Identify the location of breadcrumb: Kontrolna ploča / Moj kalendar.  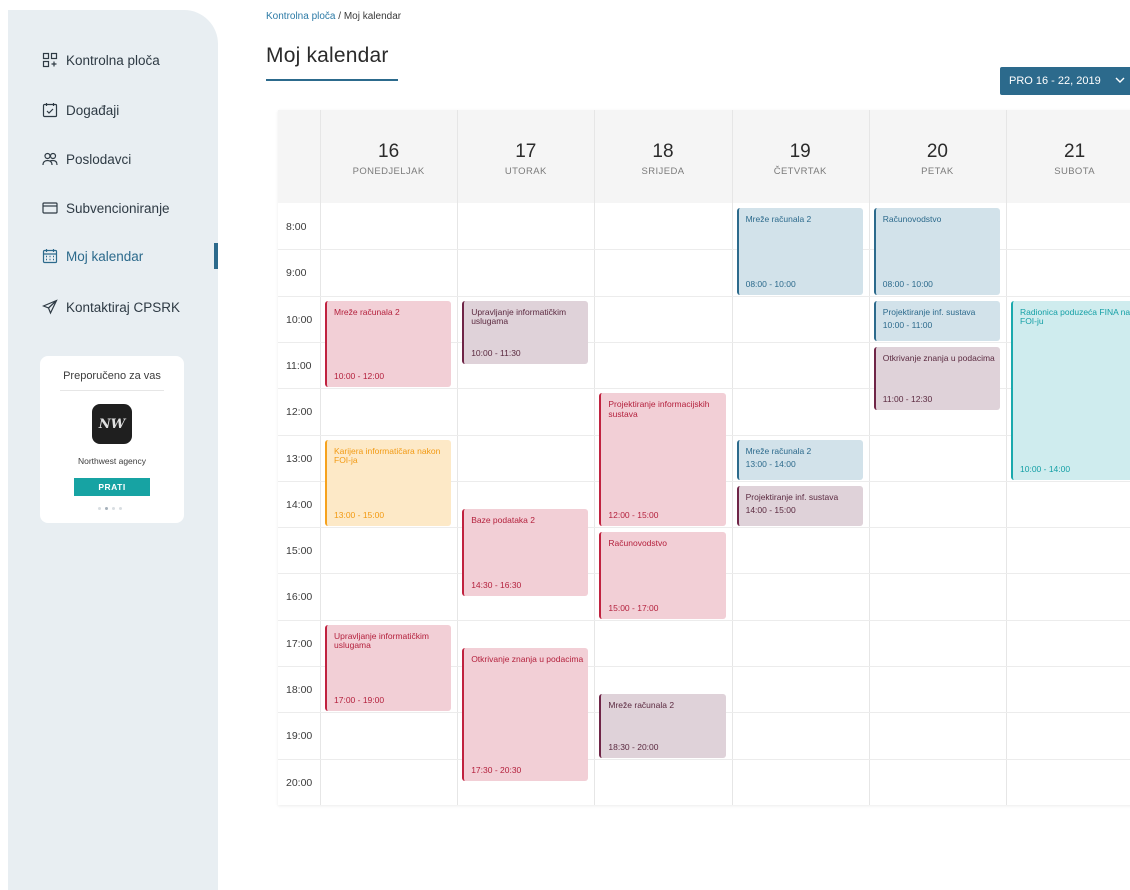
(333, 16).